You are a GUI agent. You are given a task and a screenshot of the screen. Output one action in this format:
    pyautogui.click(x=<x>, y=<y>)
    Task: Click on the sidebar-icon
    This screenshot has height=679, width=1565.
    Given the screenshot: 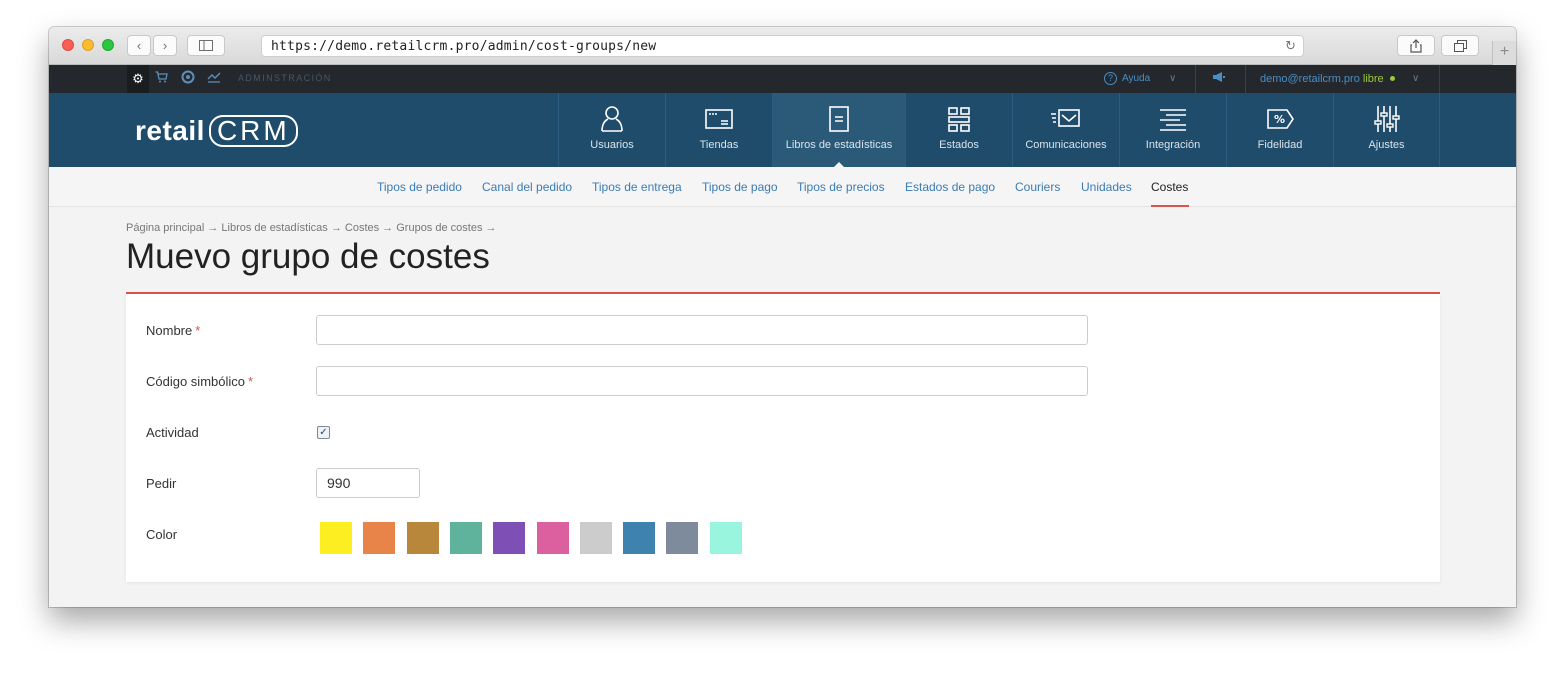 What is the action you would take?
    pyautogui.click(x=206, y=45)
    